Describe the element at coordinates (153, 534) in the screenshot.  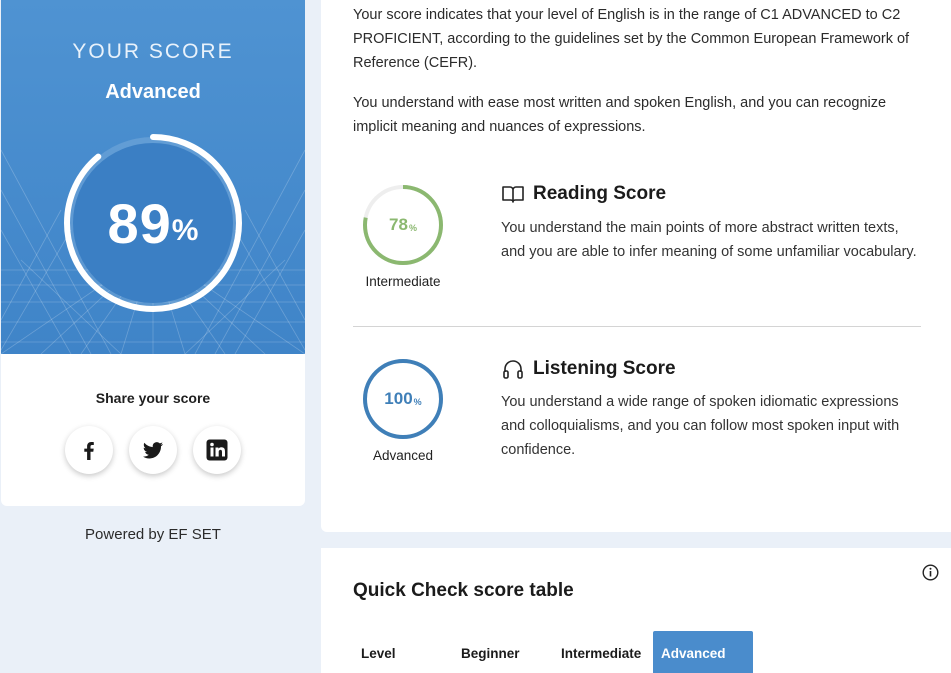
I see `powered-by-text: Powered by EF SET` at that location.